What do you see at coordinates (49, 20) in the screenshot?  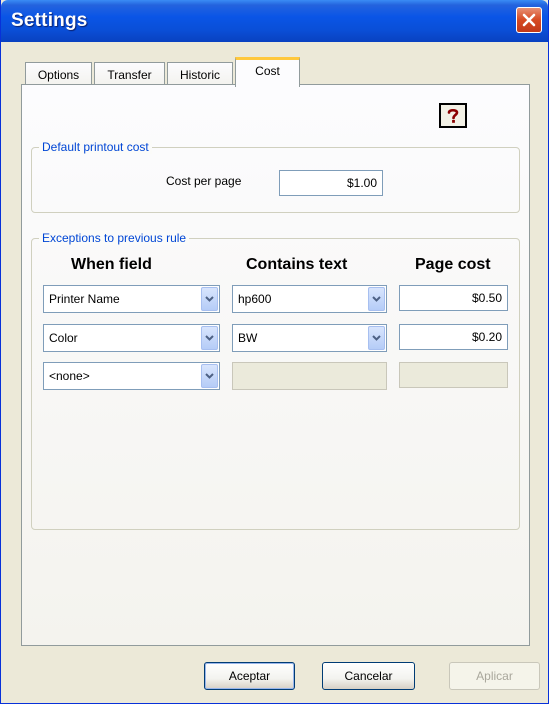 I see `window-title: Settings` at bounding box center [49, 20].